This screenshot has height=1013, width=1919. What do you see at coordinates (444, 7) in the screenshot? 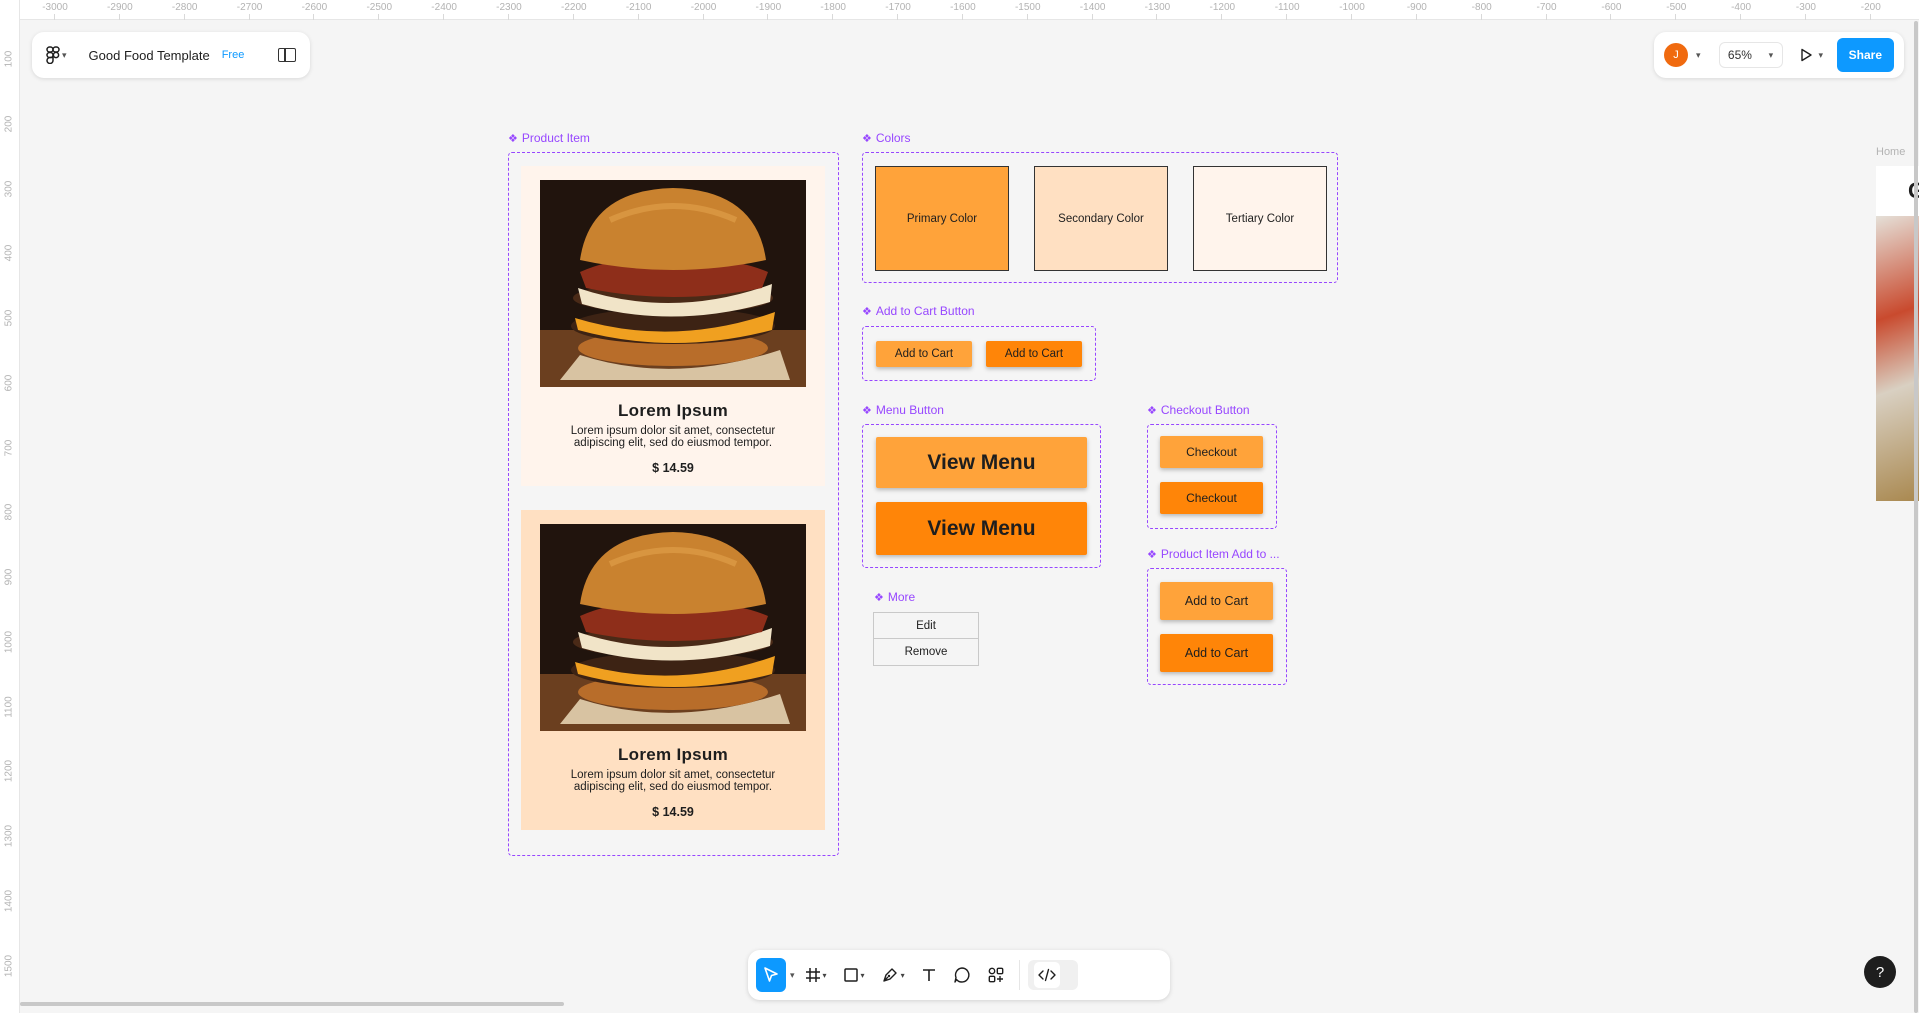
I see `ruler-tick-label: -2400` at bounding box center [444, 7].